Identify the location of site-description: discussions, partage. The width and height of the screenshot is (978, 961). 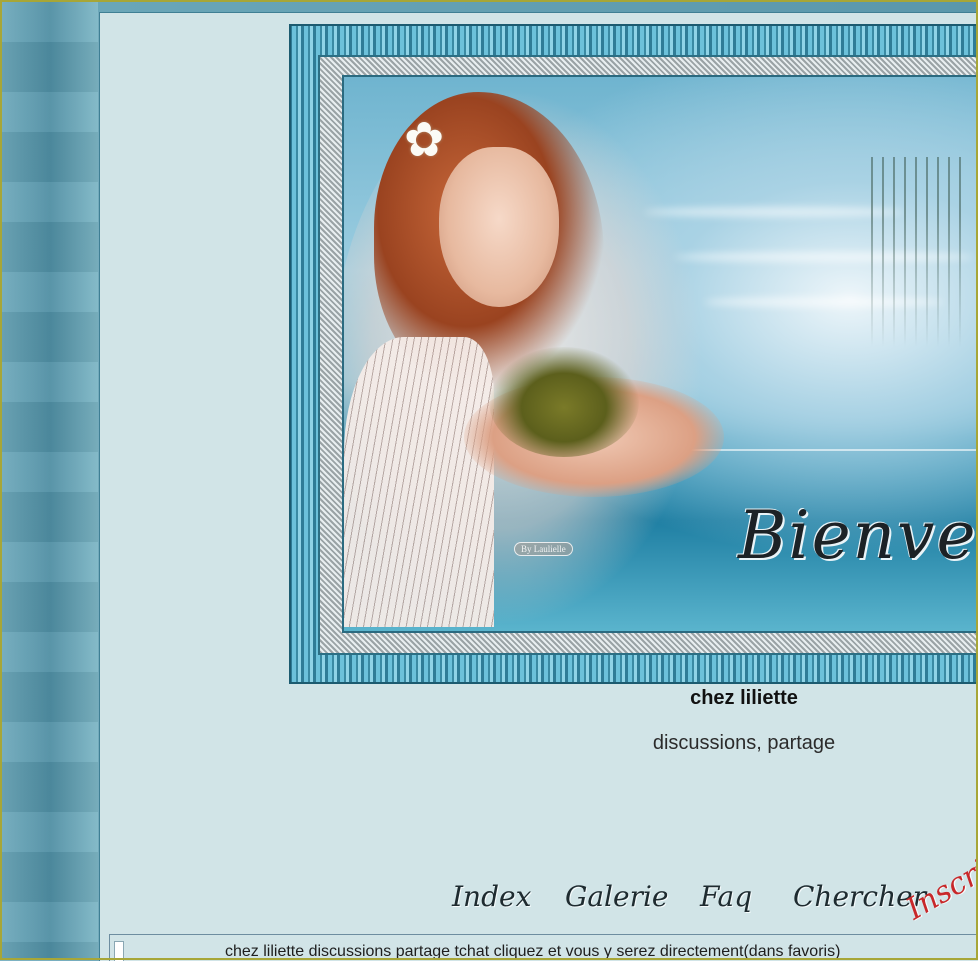
(744, 743).